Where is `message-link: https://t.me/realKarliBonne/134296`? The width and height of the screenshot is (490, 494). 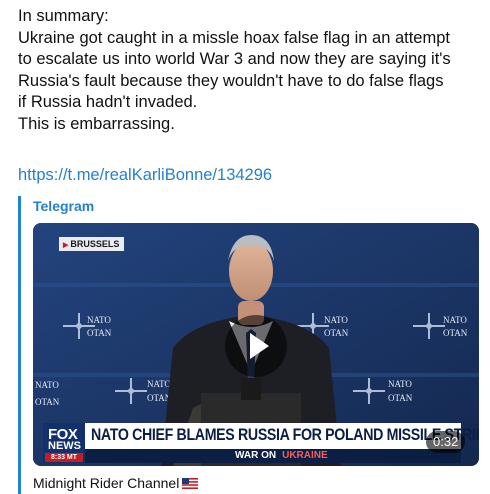 message-link: https://t.me/realKarliBonne/134296 is located at coordinates (145, 175).